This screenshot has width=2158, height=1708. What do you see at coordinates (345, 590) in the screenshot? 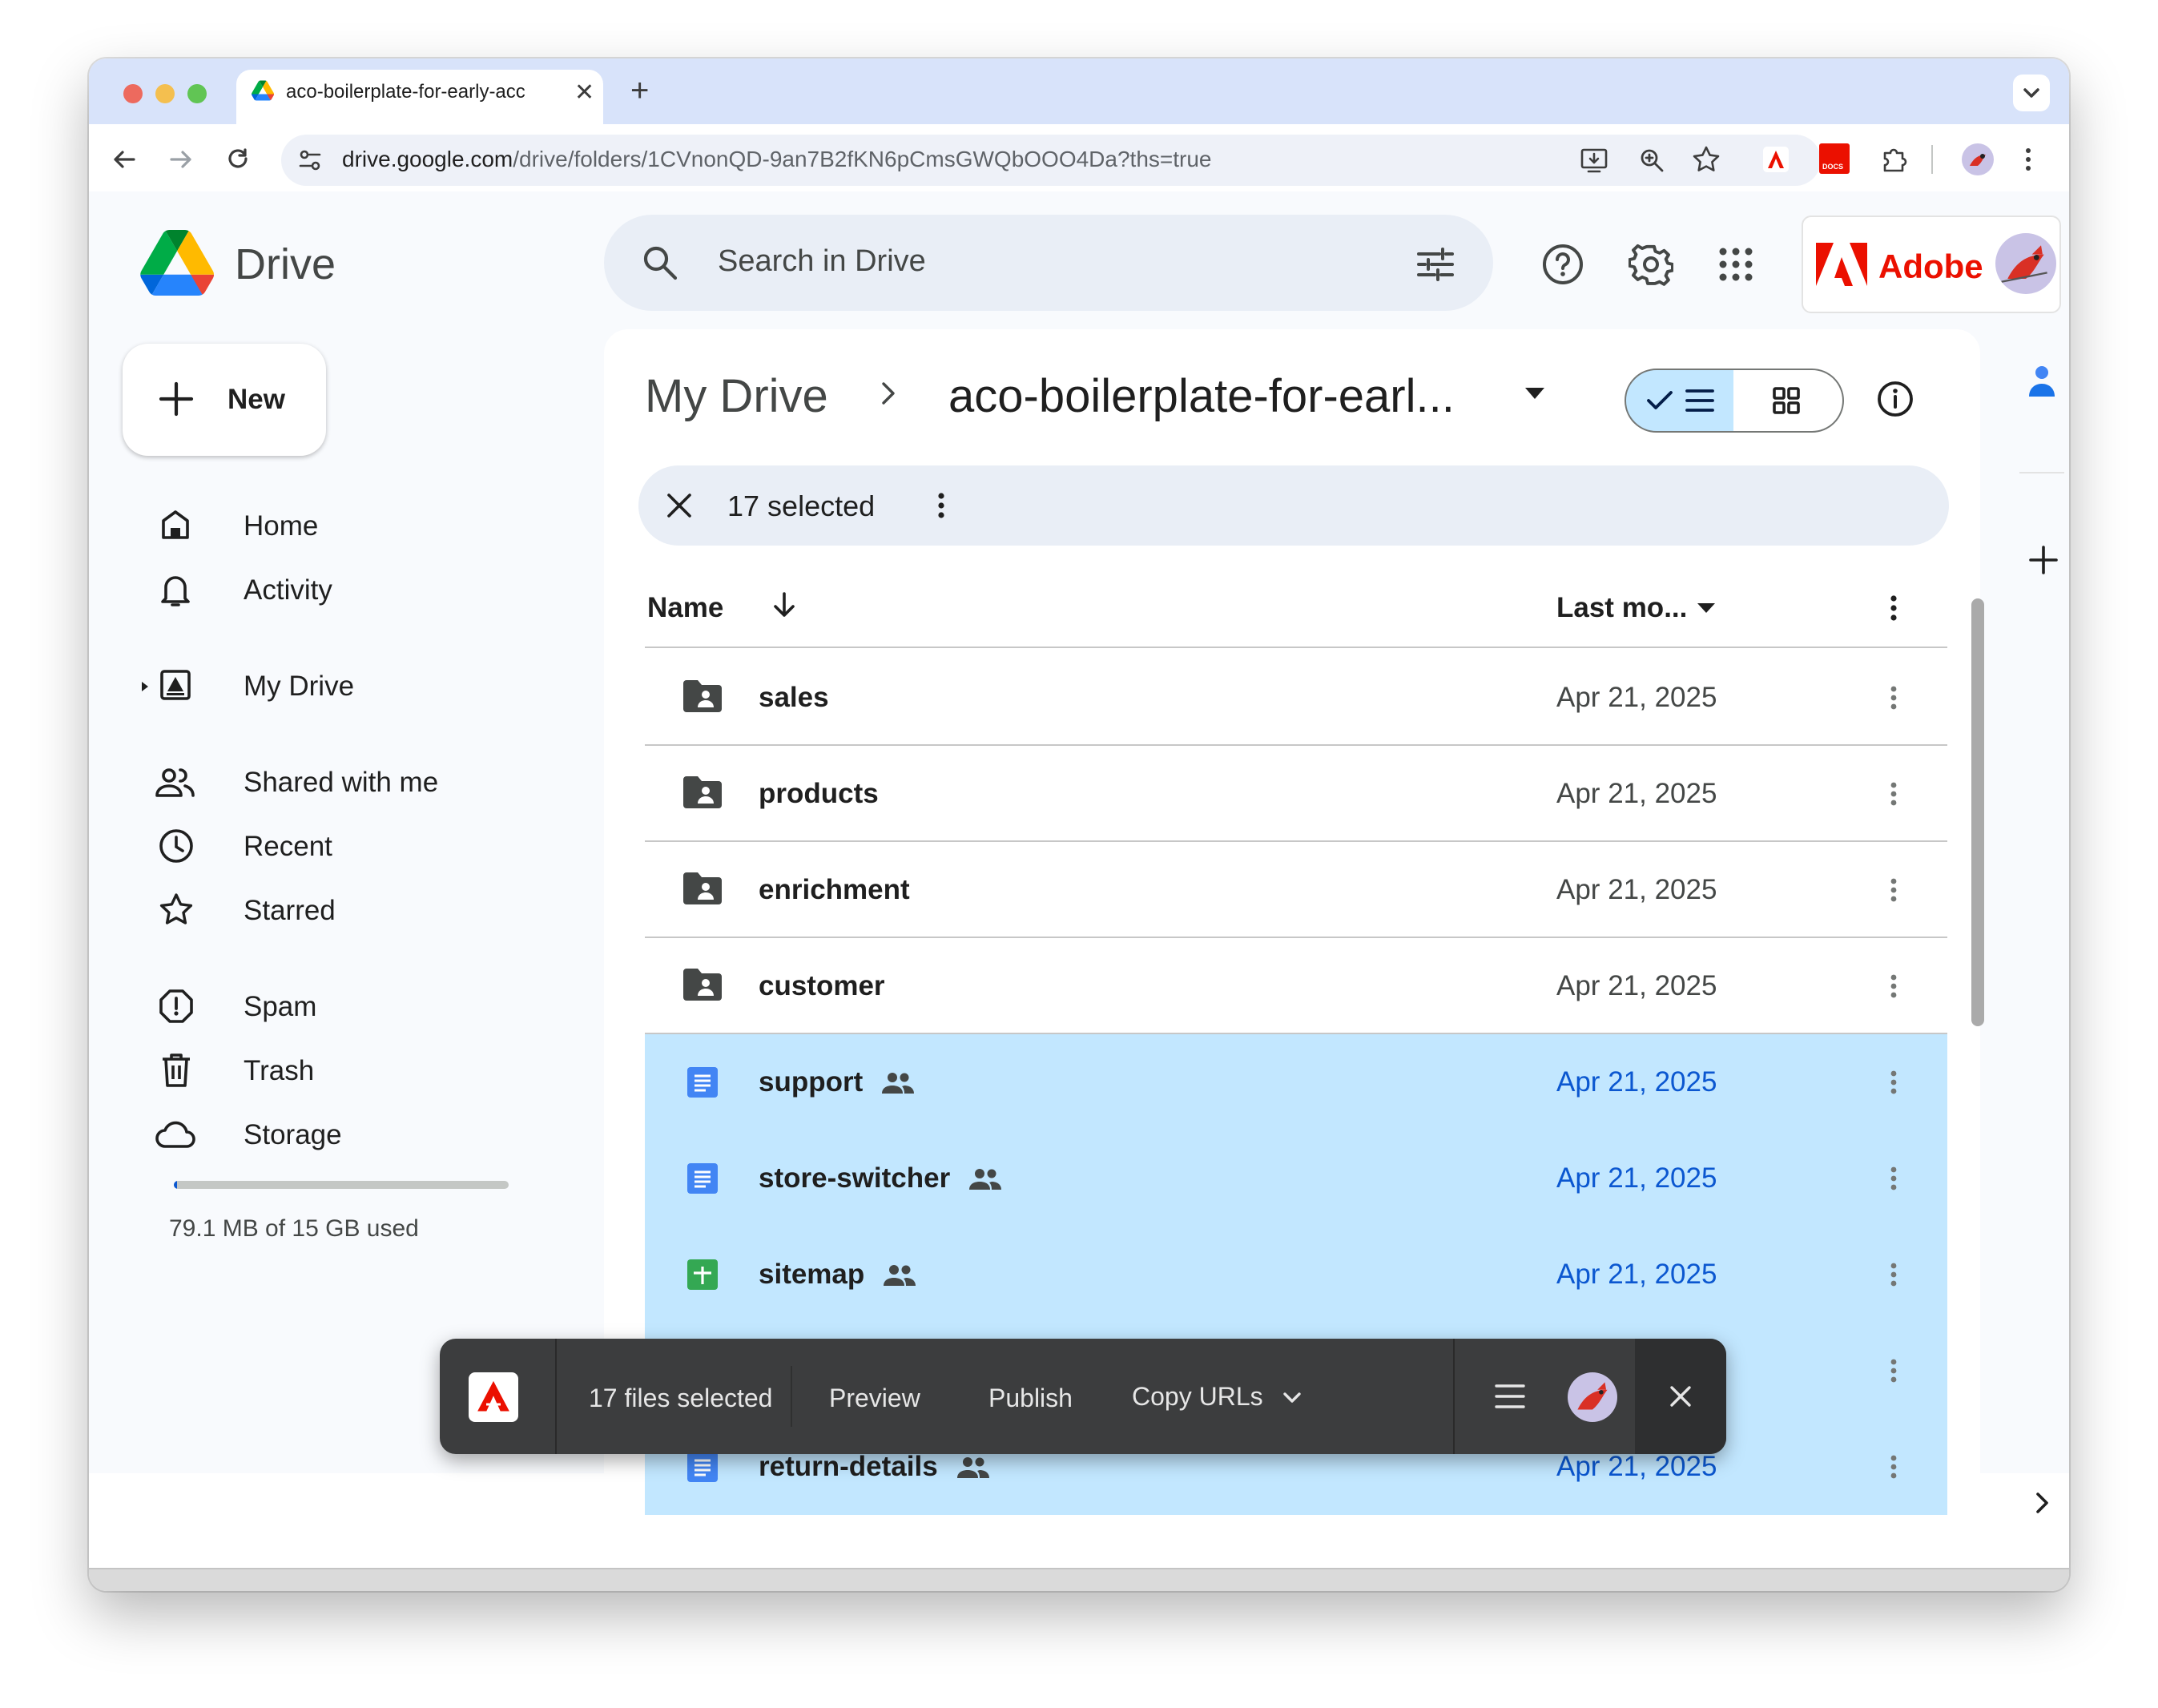
I see `sidebar-item-activity: Activity` at bounding box center [345, 590].